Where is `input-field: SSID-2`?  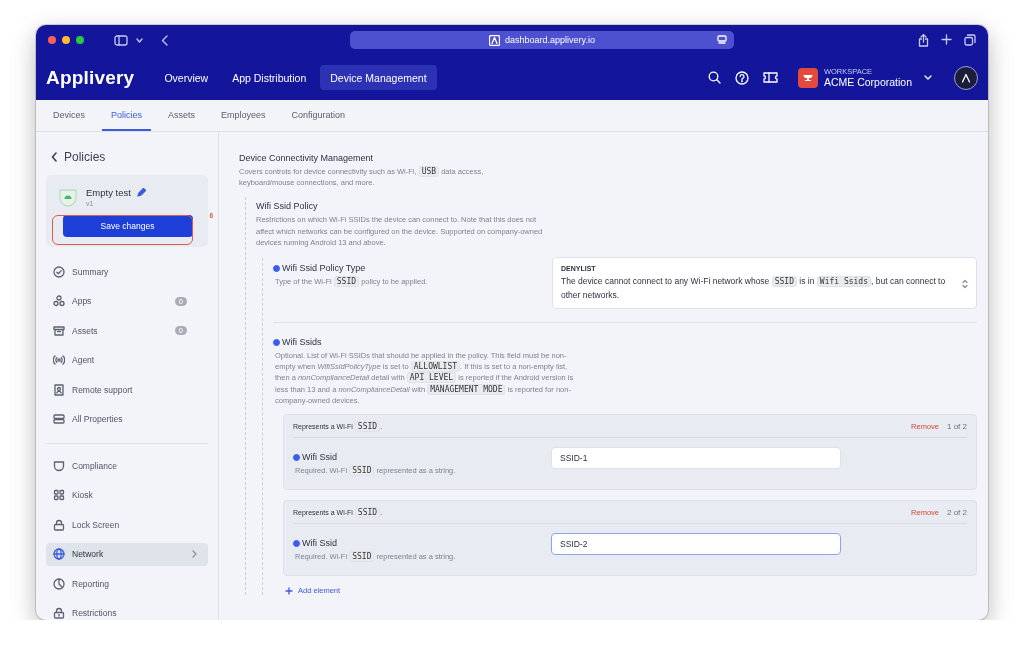
input-field: SSID-2 is located at coordinates (696, 544).